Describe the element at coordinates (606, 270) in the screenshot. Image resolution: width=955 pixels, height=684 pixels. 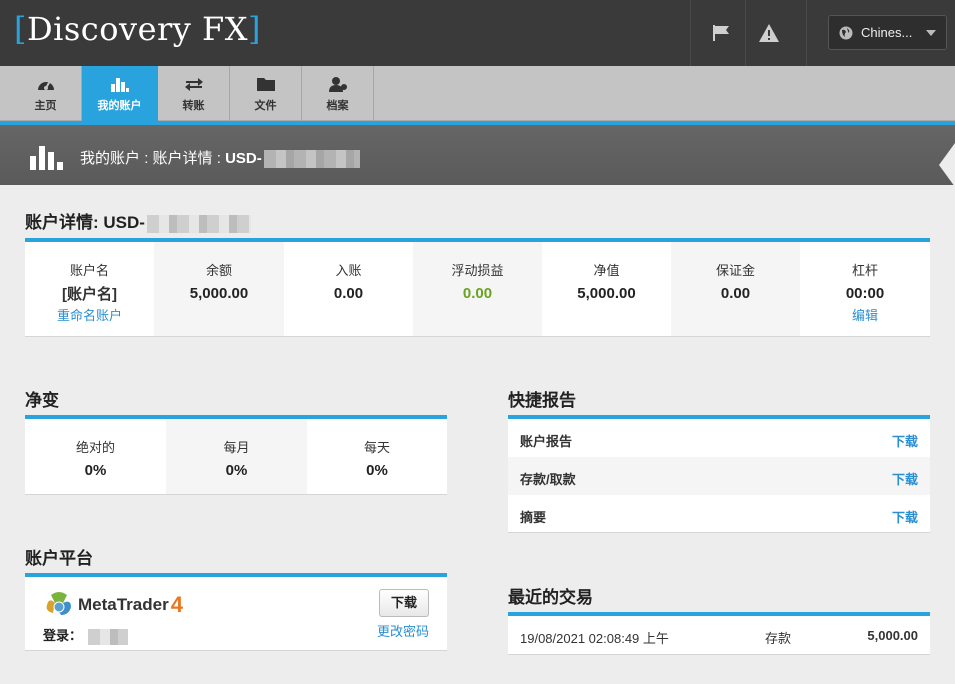
I see `equity-label: 净值` at that location.